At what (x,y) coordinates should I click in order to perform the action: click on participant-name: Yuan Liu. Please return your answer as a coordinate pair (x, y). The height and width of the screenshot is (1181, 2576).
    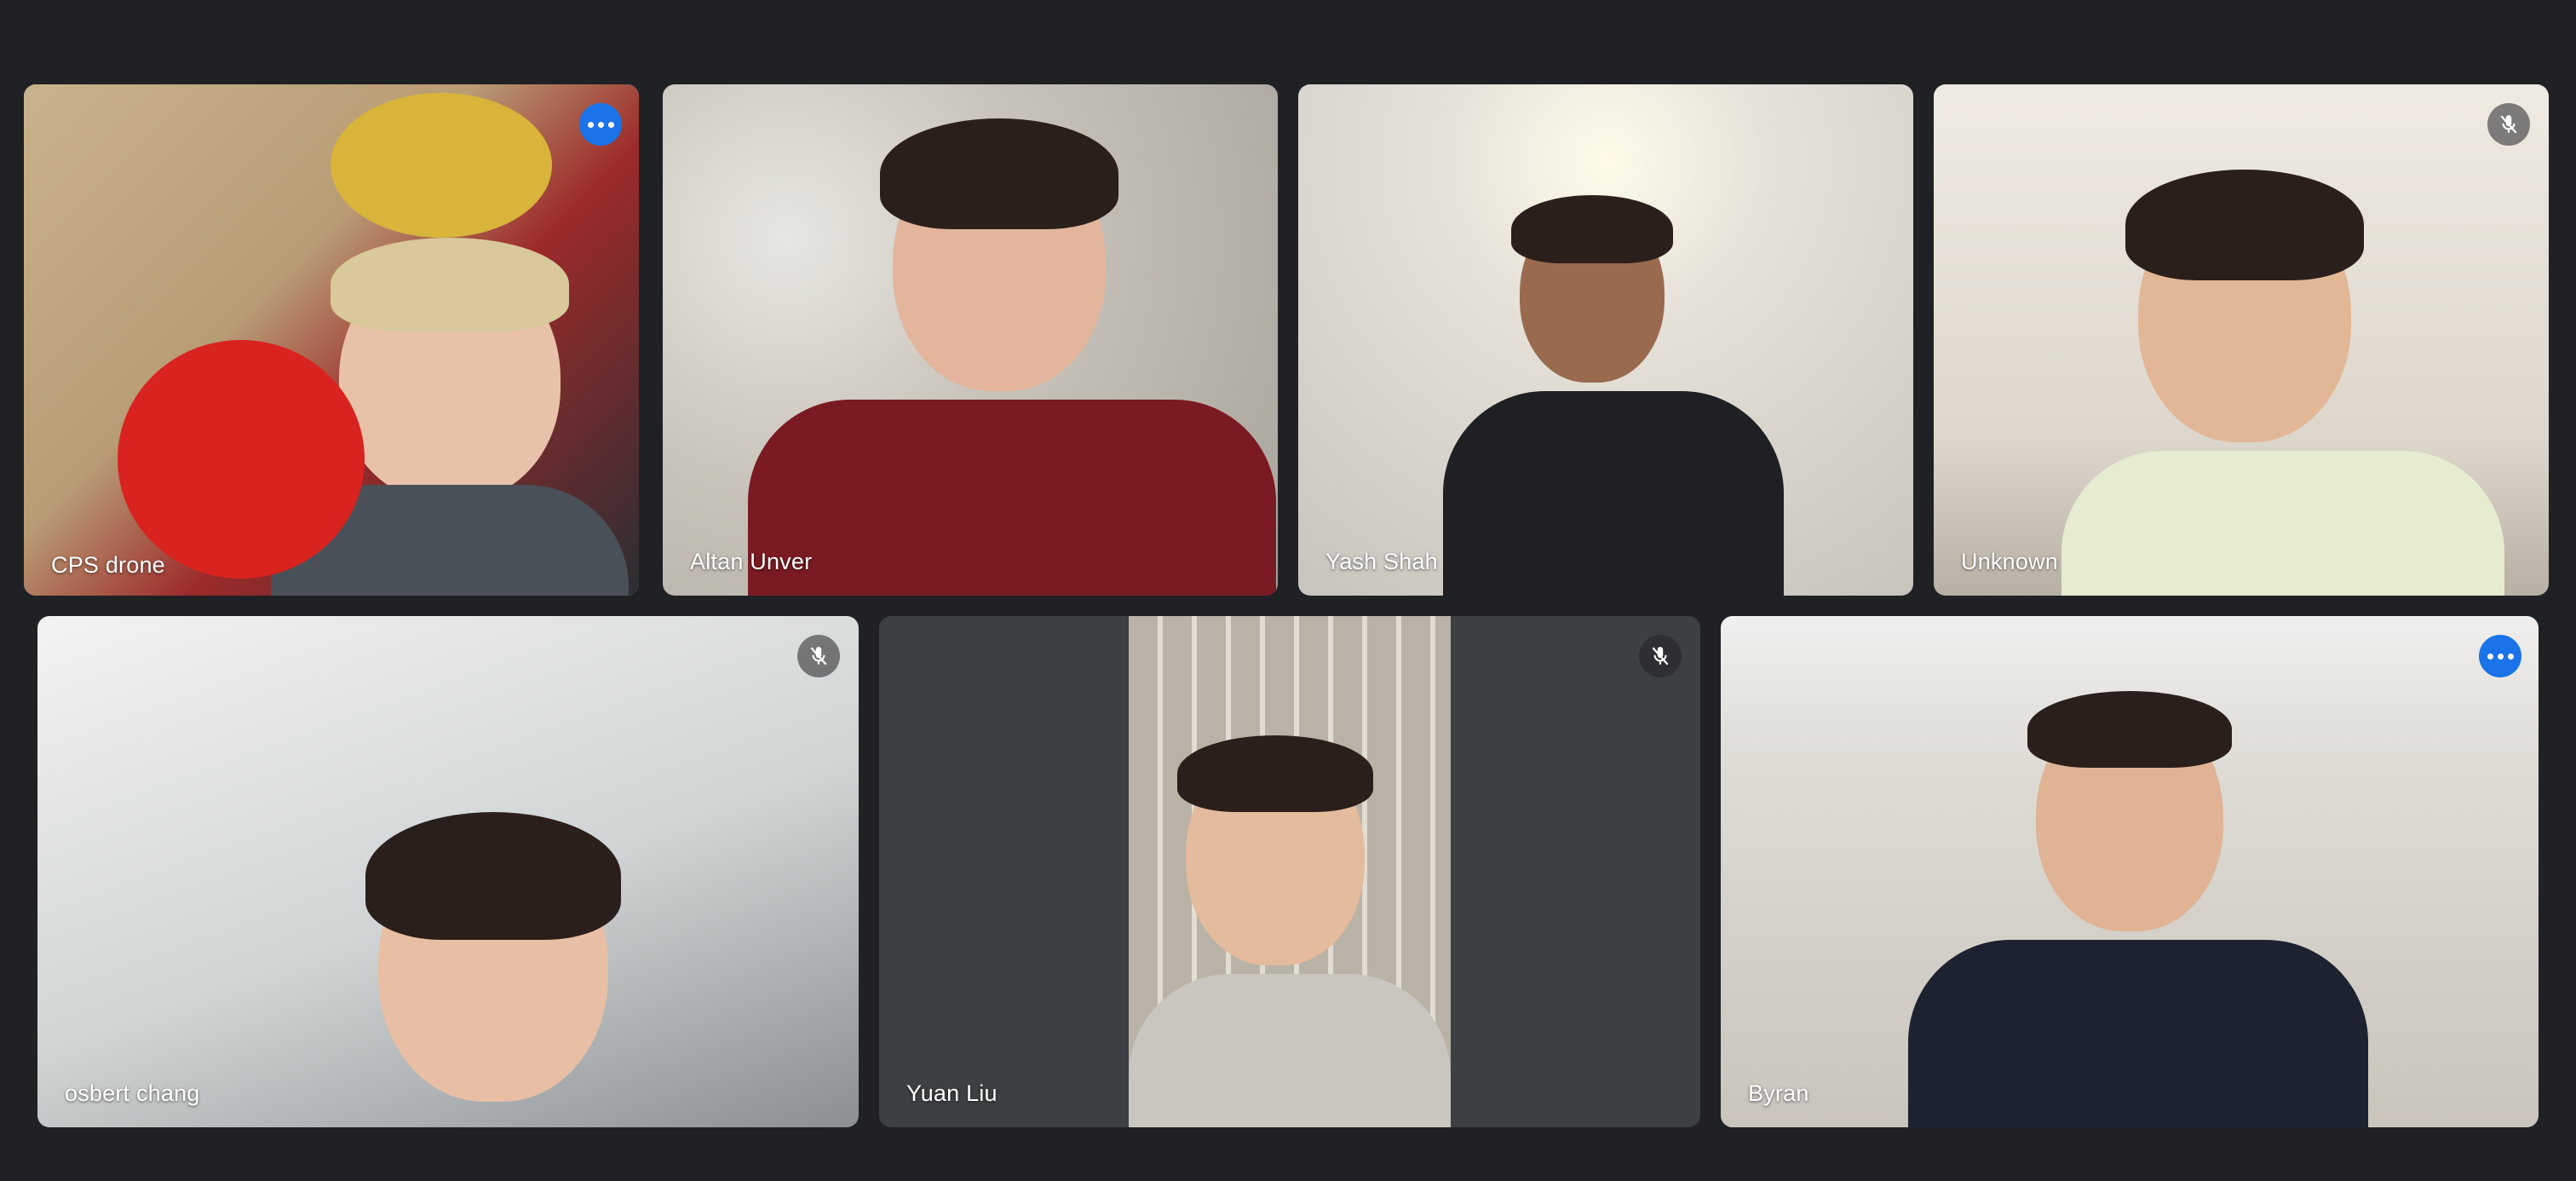
    Looking at the image, I should click on (952, 1093).